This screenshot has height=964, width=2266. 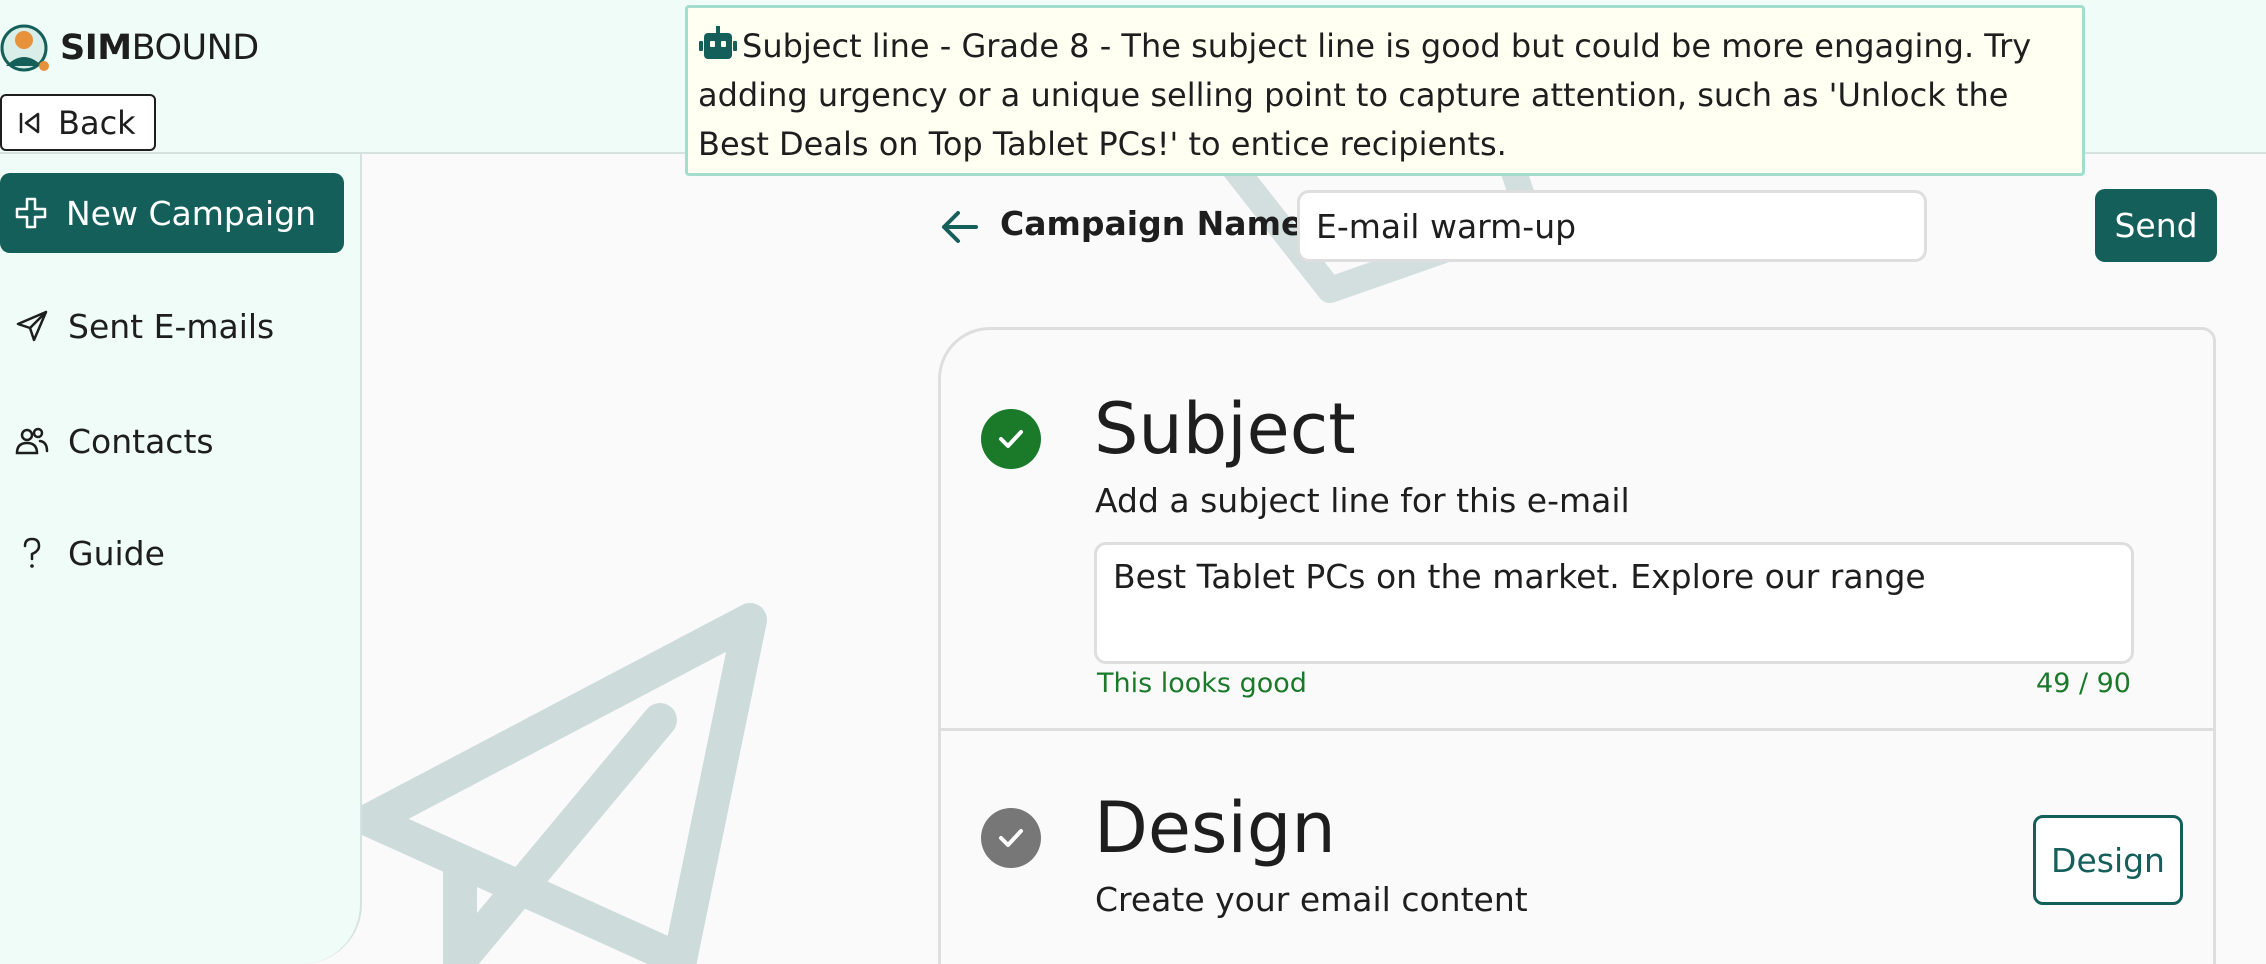 I want to click on back-button: Back, so click(x=78, y=122).